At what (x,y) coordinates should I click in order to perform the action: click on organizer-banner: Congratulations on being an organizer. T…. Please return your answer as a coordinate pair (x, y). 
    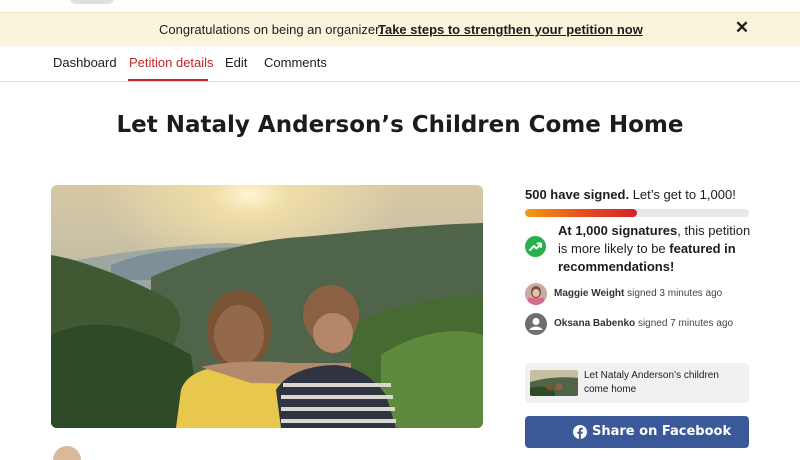
    Looking at the image, I should click on (400, 29).